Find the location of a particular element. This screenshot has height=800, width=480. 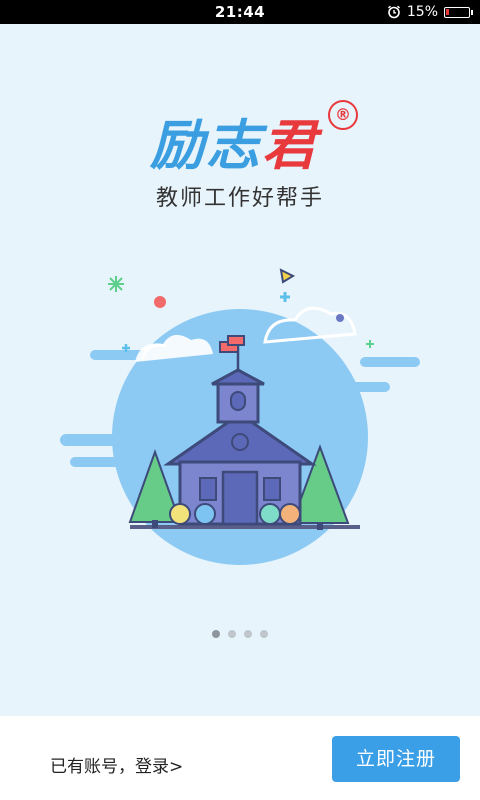

status-bar: 21:44 15% is located at coordinates (240, 12).